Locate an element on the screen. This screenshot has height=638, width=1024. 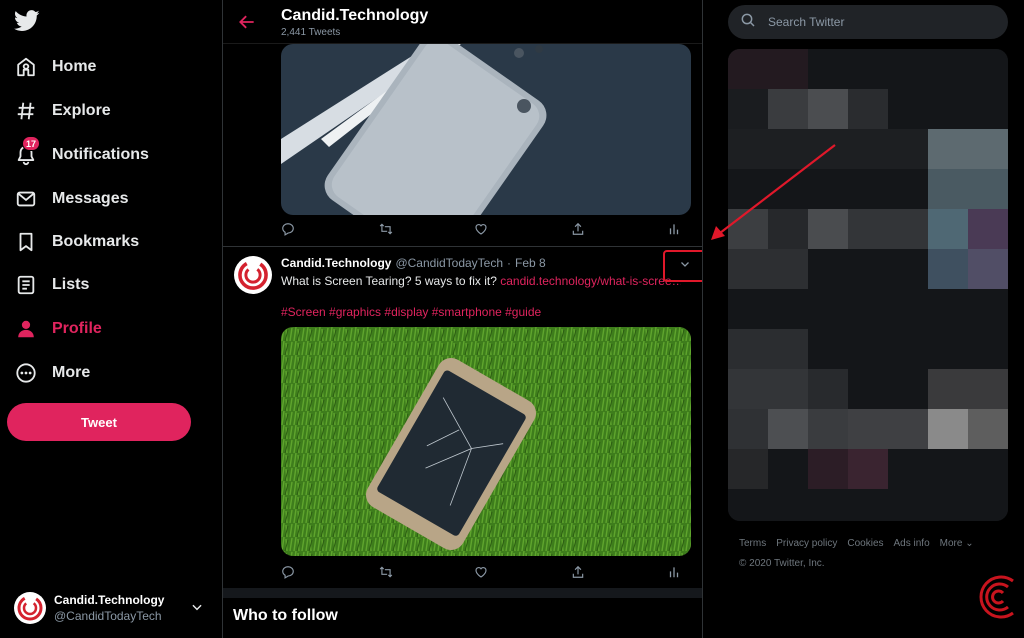
nav-label-messages: Messages is located at coordinates (90, 198).